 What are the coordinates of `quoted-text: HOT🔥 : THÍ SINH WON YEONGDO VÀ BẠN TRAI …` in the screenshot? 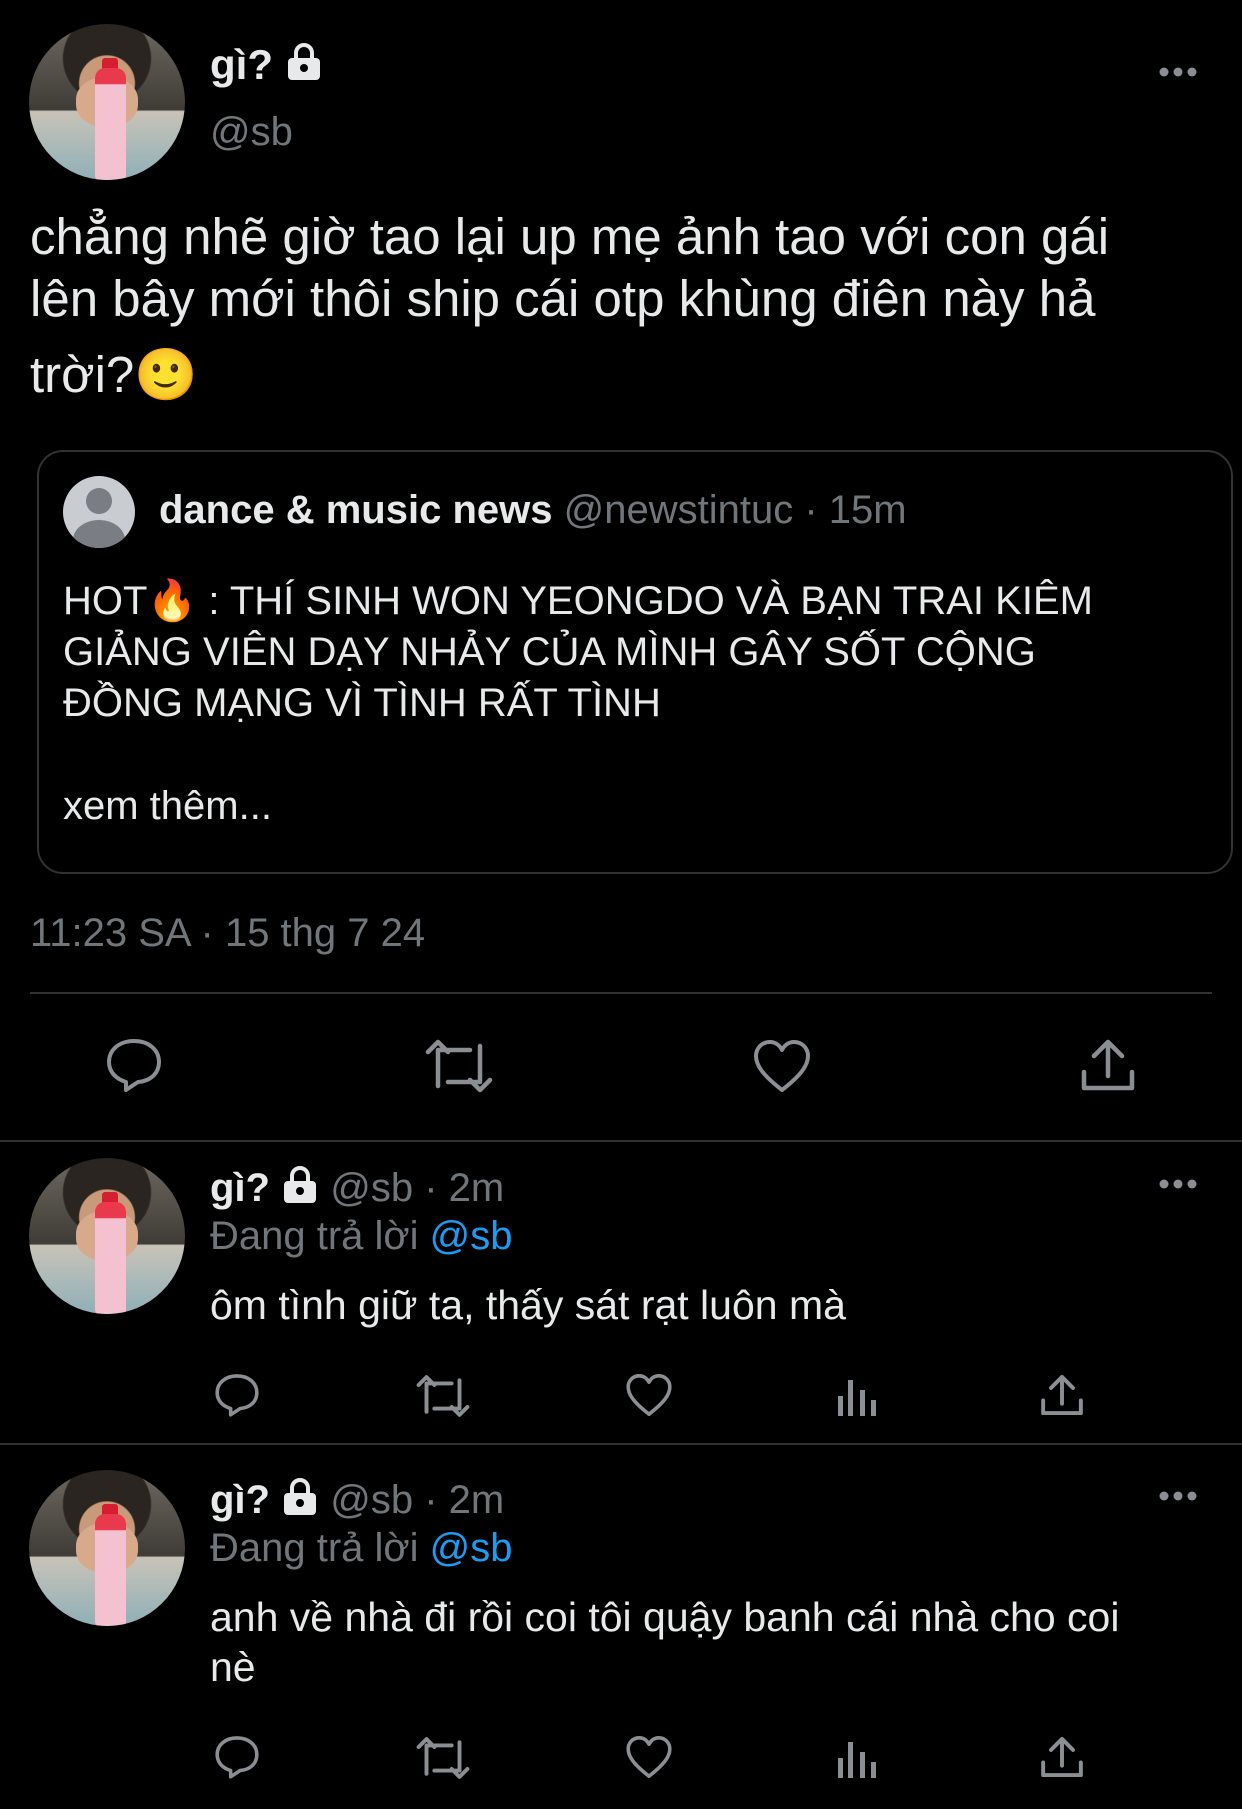 It's located at (578, 652).